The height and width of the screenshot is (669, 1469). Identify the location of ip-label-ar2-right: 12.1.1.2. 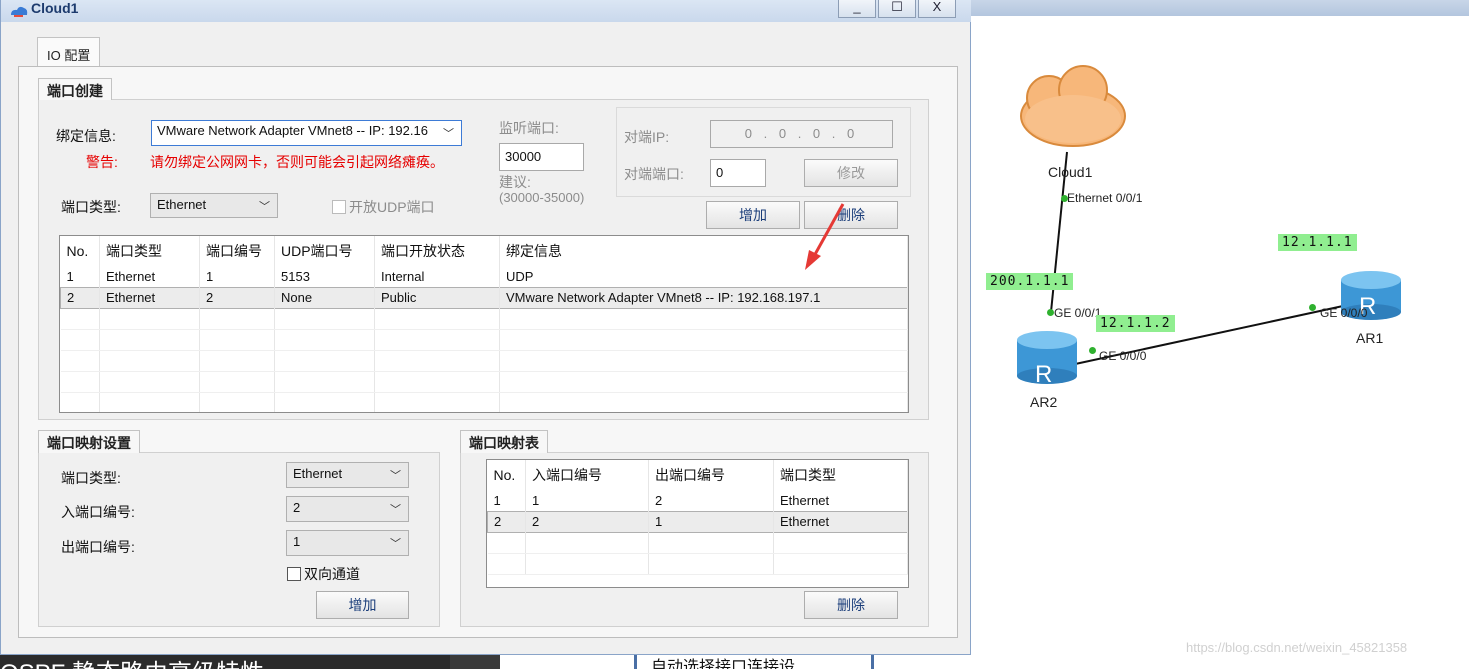
(1135, 323).